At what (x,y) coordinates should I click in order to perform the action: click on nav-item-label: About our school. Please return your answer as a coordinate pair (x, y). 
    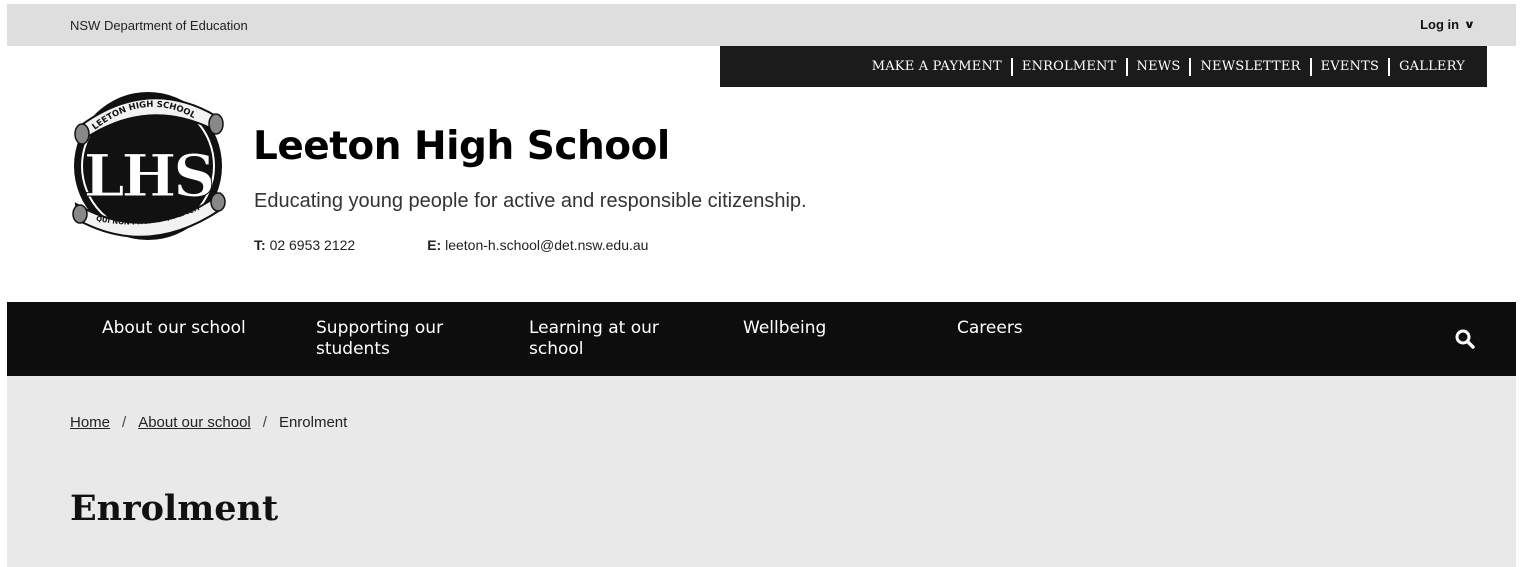
    Looking at the image, I should click on (174, 328).